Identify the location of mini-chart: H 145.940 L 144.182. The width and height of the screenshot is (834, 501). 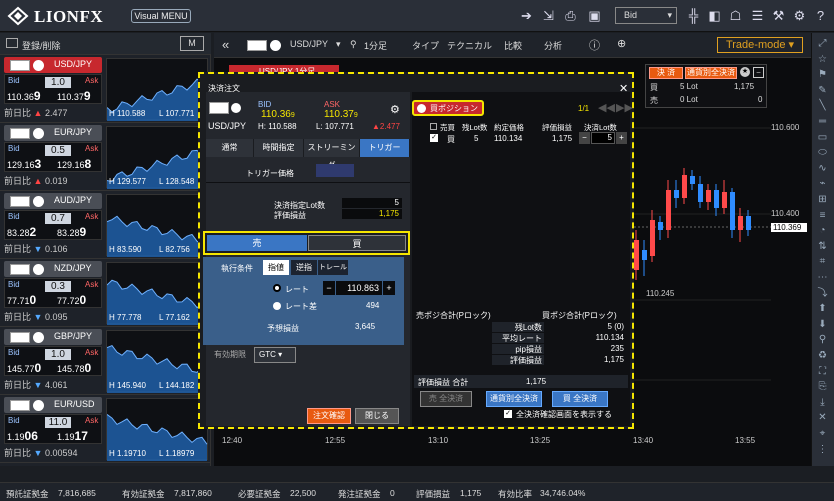
(157, 361).